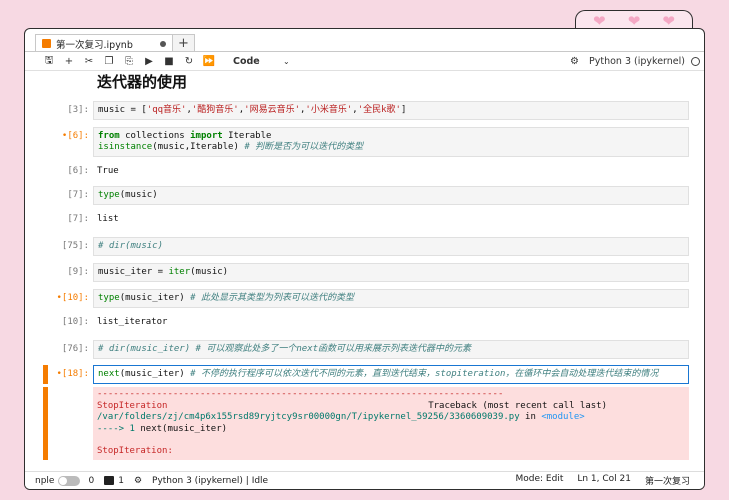 The height and width of the screenshot is (500, 729). I want to click on cut-icon: ✂, so click(89, 61).